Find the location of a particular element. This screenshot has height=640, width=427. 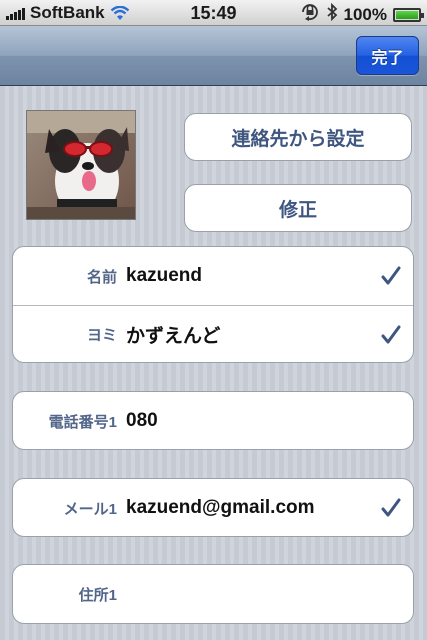

battery-icon is located at coordinates (408, 14).